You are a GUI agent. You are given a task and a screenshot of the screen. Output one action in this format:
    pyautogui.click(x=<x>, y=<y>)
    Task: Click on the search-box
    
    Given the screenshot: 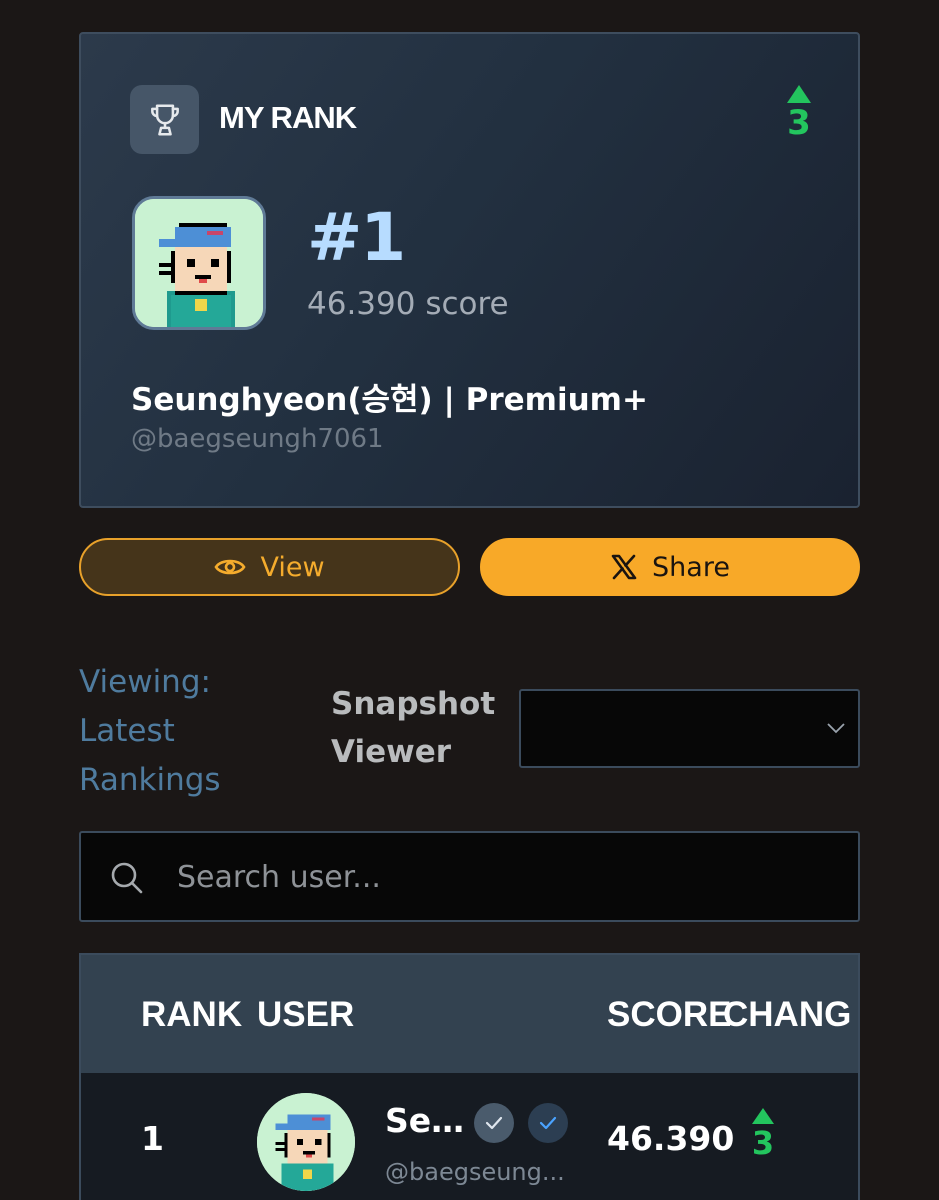 What is the action you would take?
    pyautogui.click(x=469, y=876)
    